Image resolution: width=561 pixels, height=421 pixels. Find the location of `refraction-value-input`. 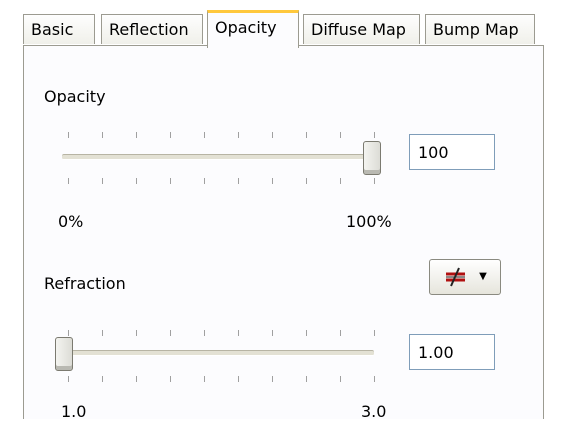

refraction-value-input is located at coordinates (452, 352).